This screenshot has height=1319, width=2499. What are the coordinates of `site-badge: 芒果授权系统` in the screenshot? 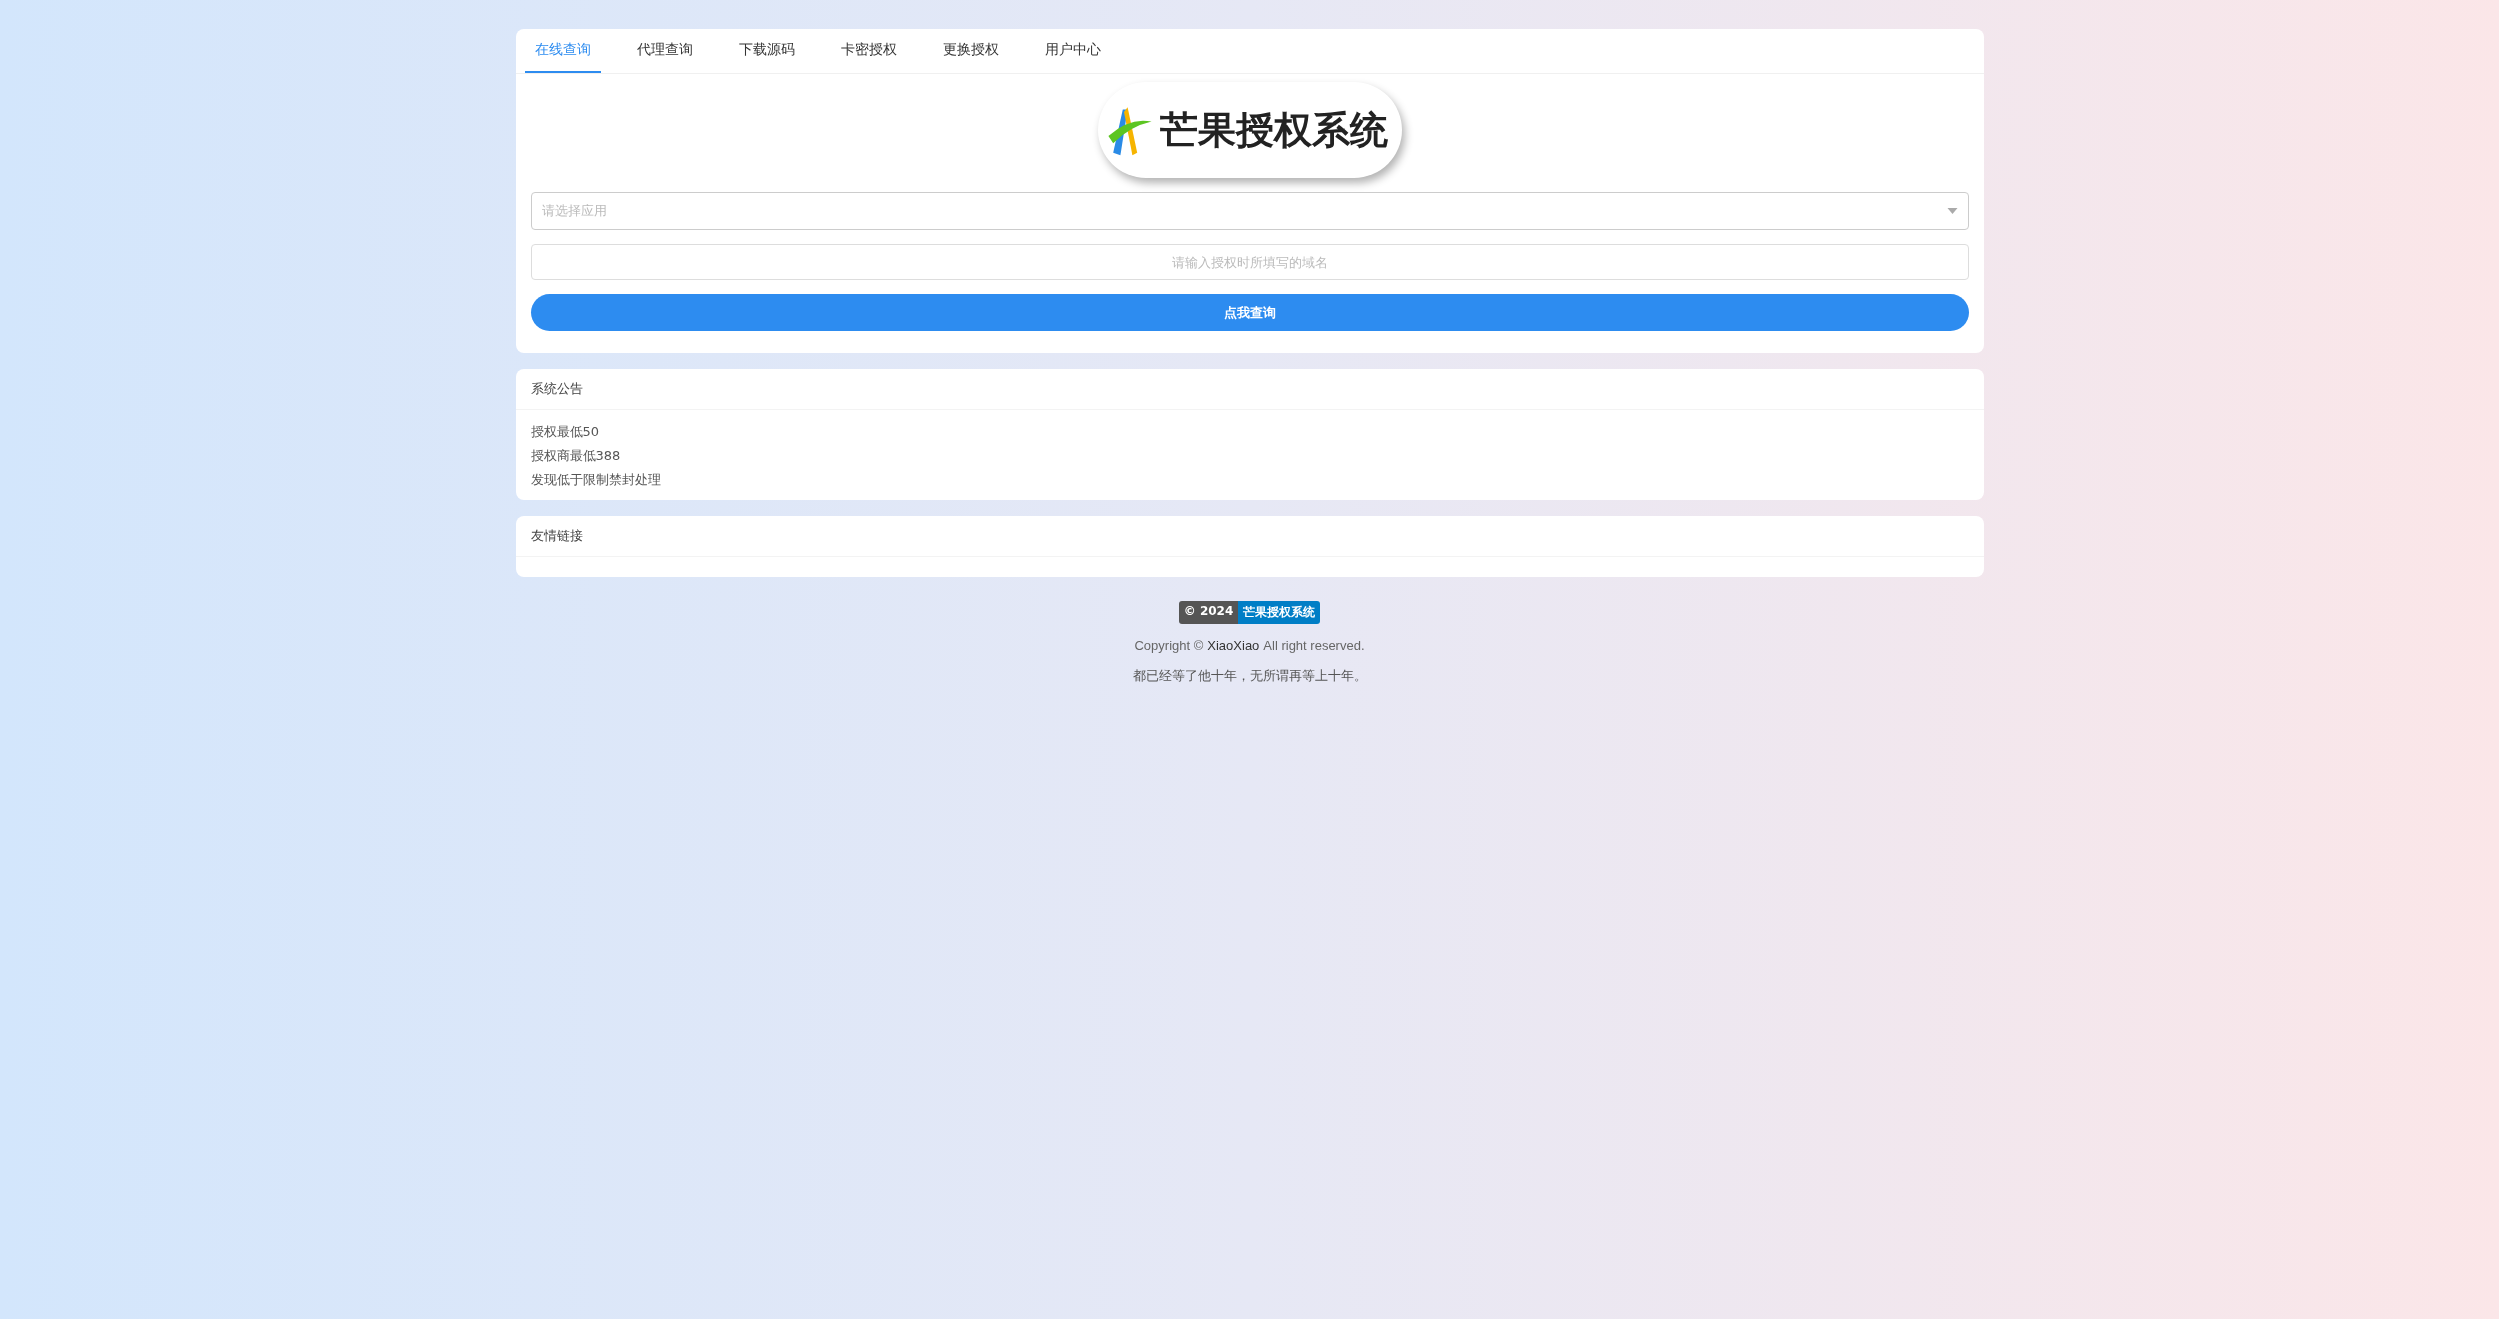 It's located at (1279, 612).